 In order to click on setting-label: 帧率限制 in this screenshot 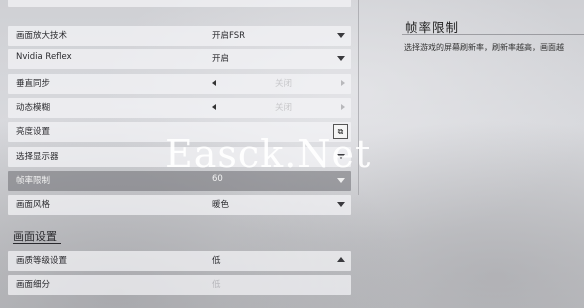, I will do `click(33, 181)`.